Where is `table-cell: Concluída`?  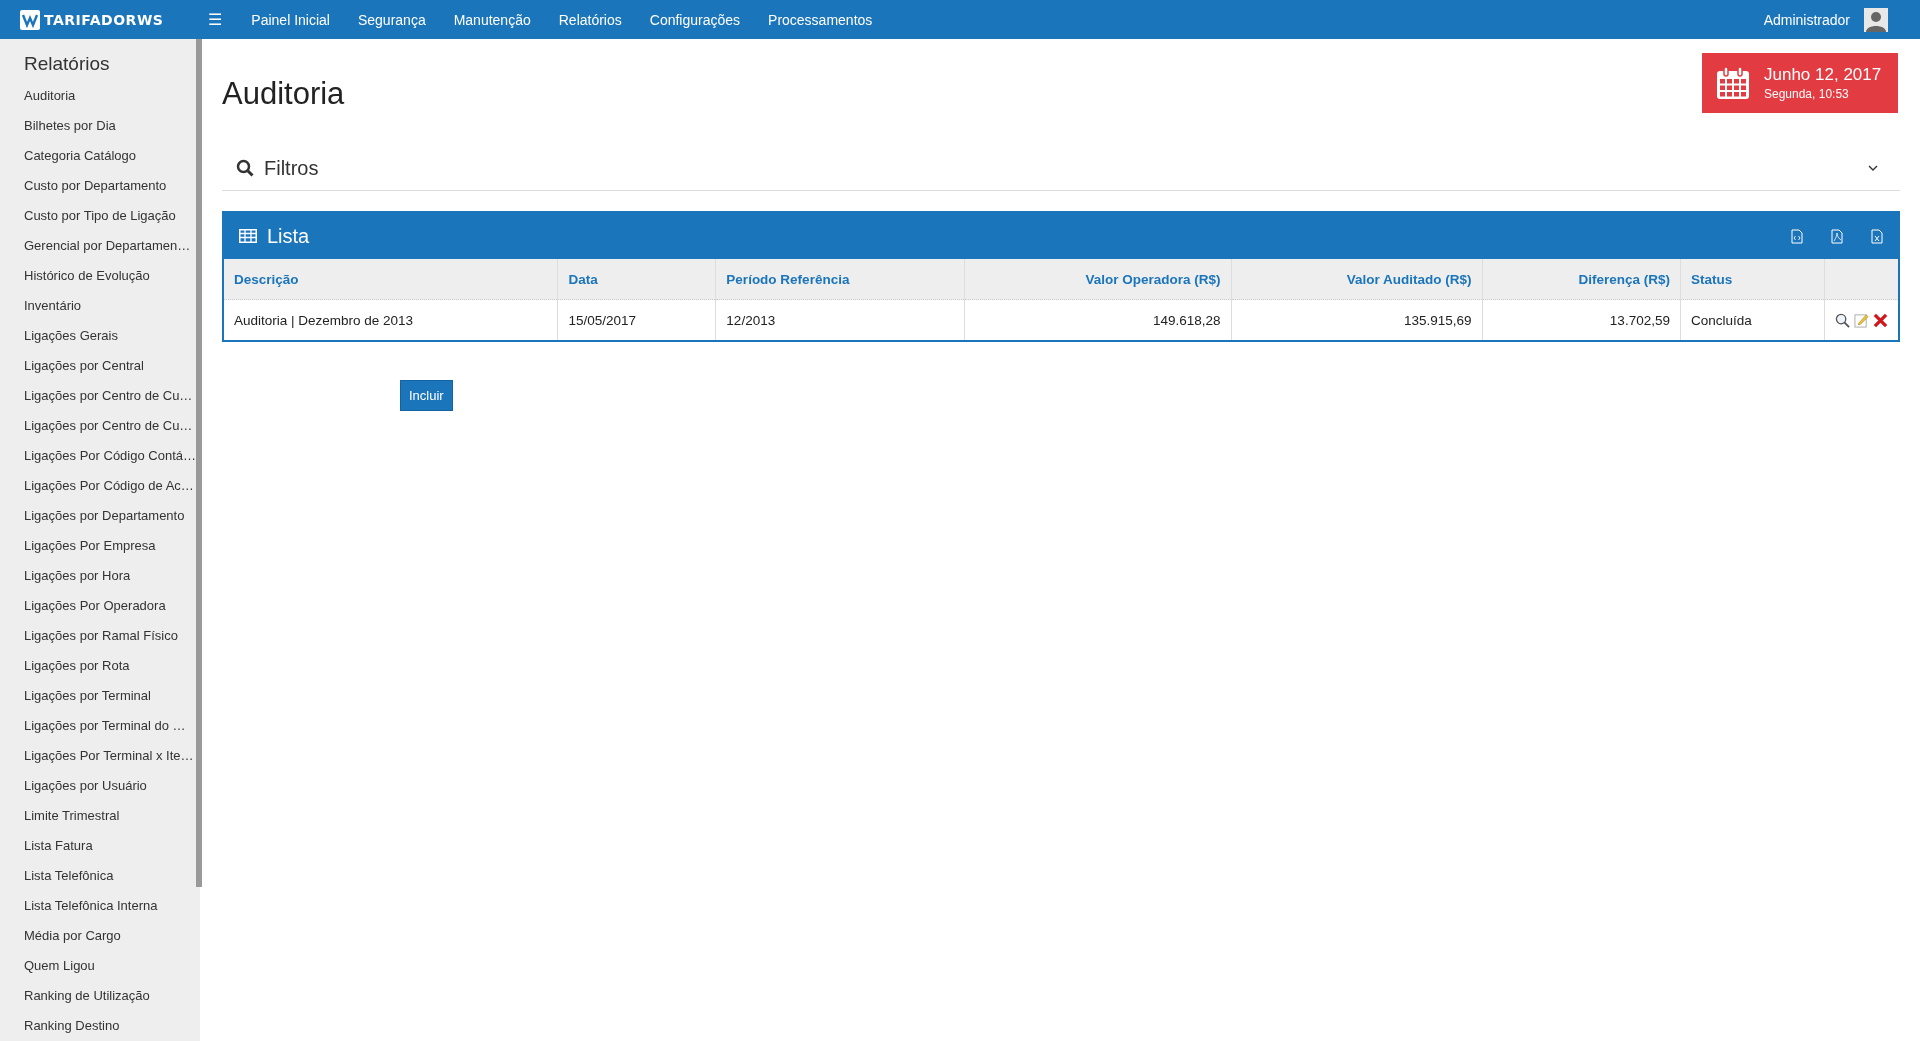 table-cell: Concluída is located at coordinates (1752, 319).